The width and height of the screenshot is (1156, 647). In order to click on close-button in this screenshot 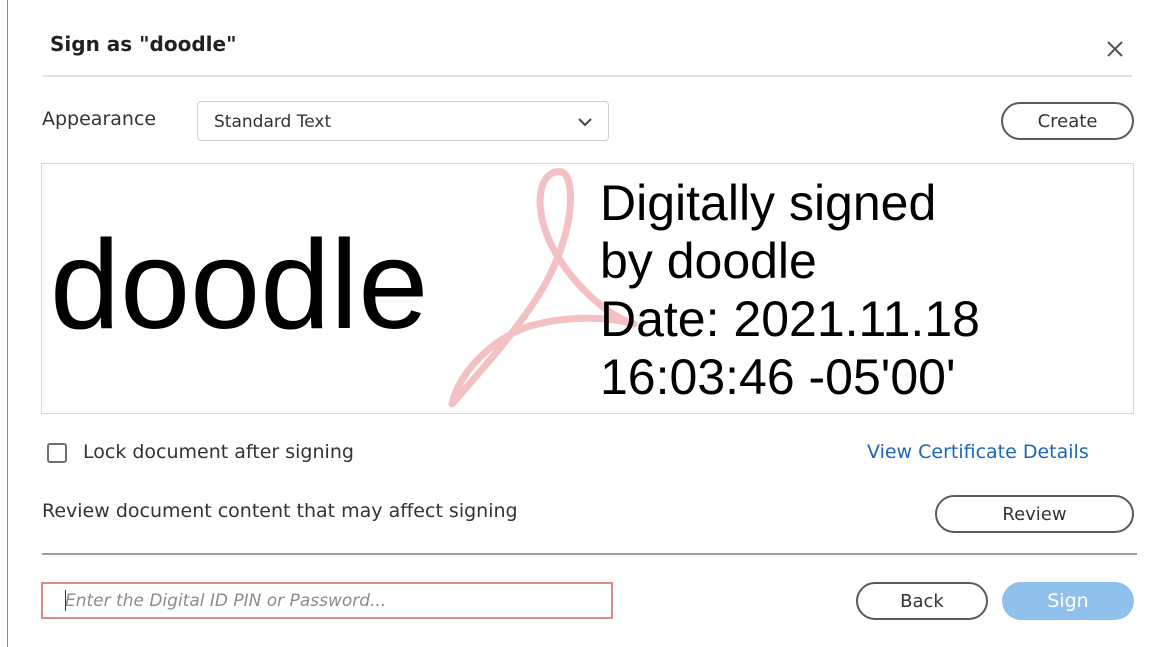, I will do `click(1115, 49)`.